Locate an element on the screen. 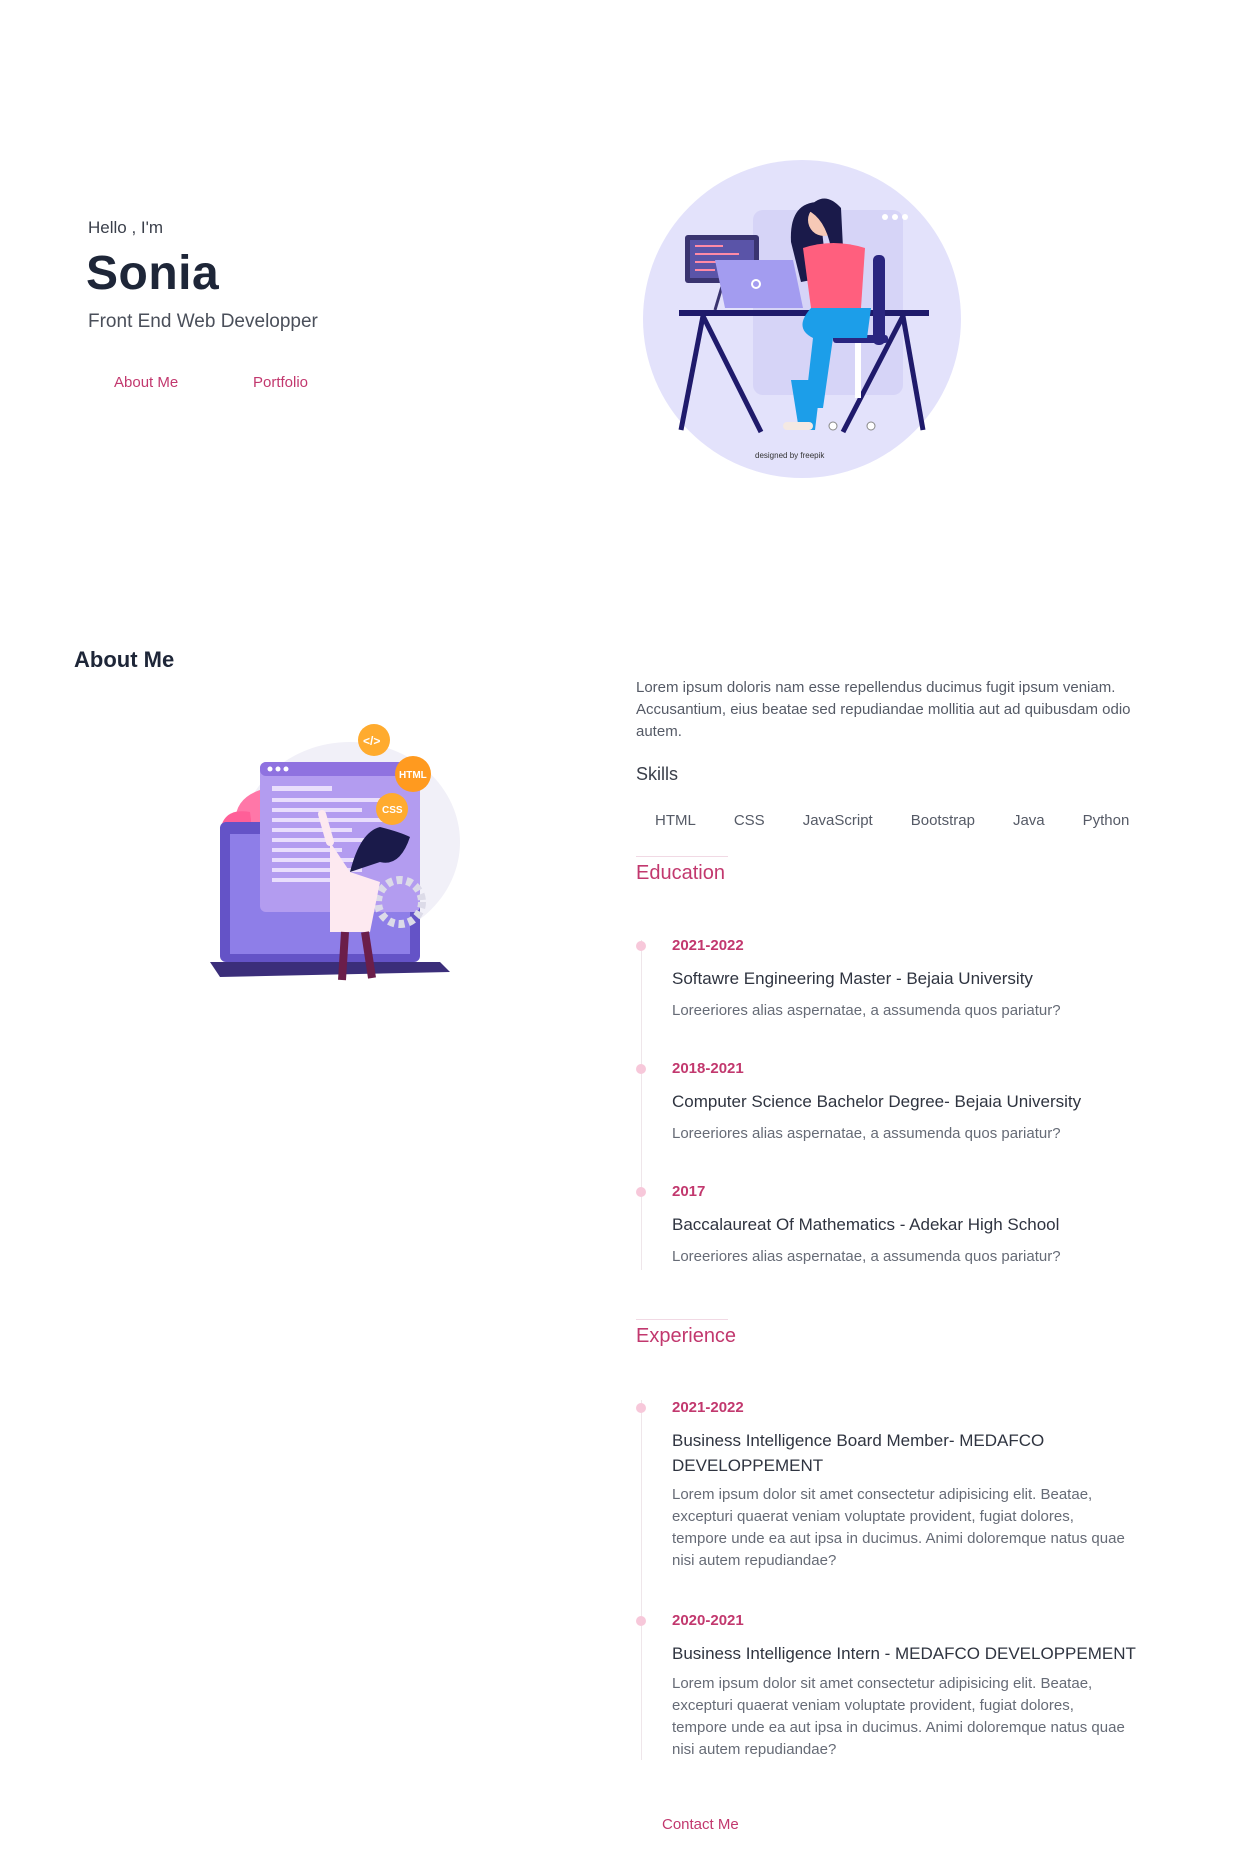 Image resolution: width=1234 pixels, height=1874 pixels. skill-css: CSS is located at coordinates (749, 820).